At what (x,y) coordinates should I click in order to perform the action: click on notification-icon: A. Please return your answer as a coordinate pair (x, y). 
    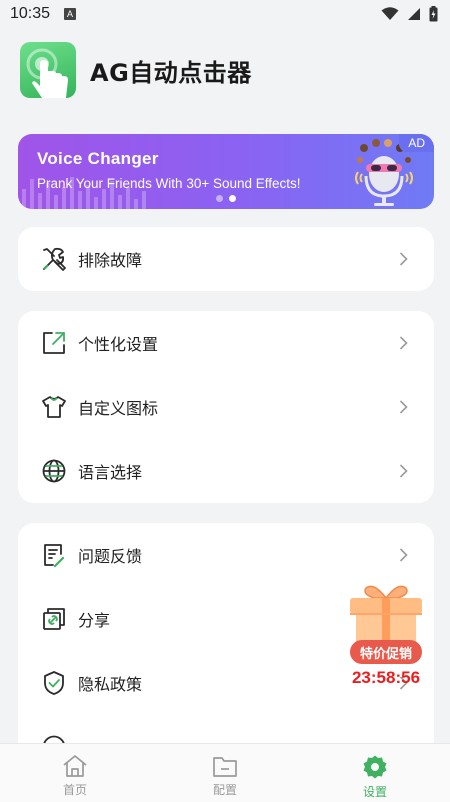
    Looking at the image, I should click on (70, 14).